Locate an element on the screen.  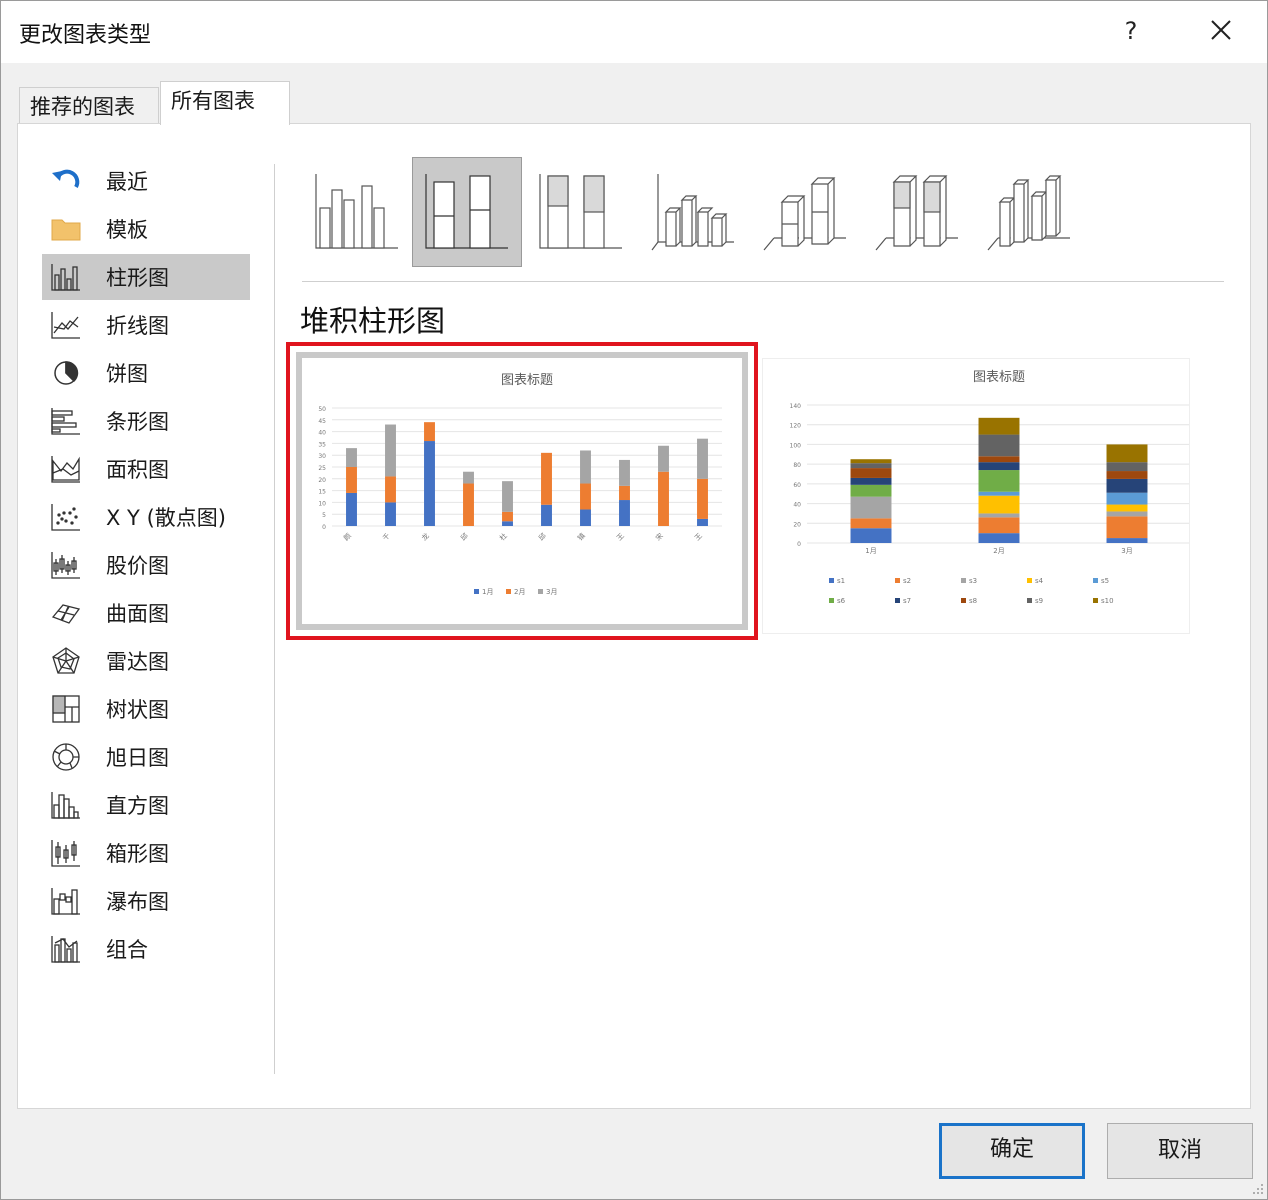
y-tick-label: 30 is located at coordinates (322, 456).